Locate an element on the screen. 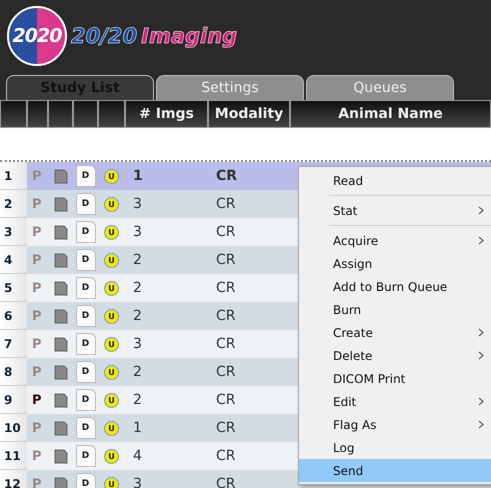 This screenshot has height=488, width=491. row-number: 2 is located at coordinates (13, 204).